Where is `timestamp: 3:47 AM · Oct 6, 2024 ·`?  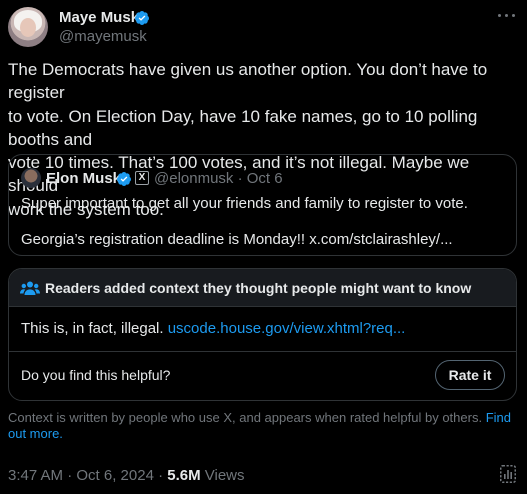
timestamp: 3:47 AM · Oct 6, 2024 · is located at coordinates (87, 475).